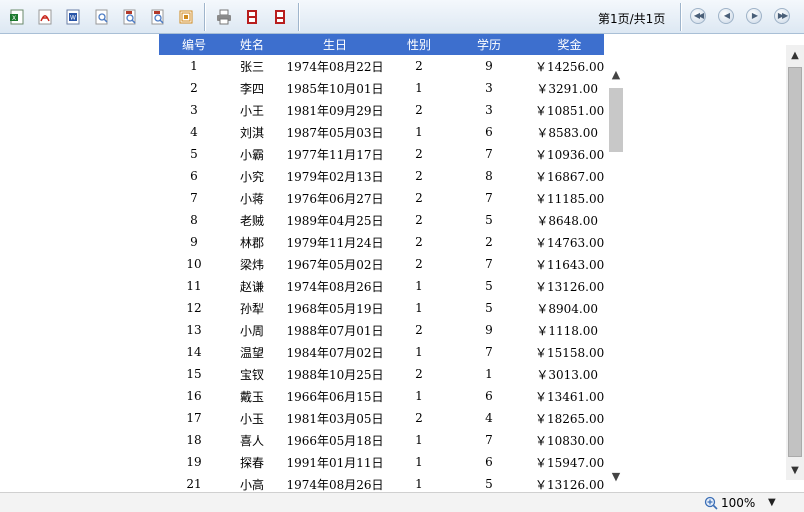  Describe the element at coordinates (280, 17) in the screenshot. I see `print-preview-button` at that location.